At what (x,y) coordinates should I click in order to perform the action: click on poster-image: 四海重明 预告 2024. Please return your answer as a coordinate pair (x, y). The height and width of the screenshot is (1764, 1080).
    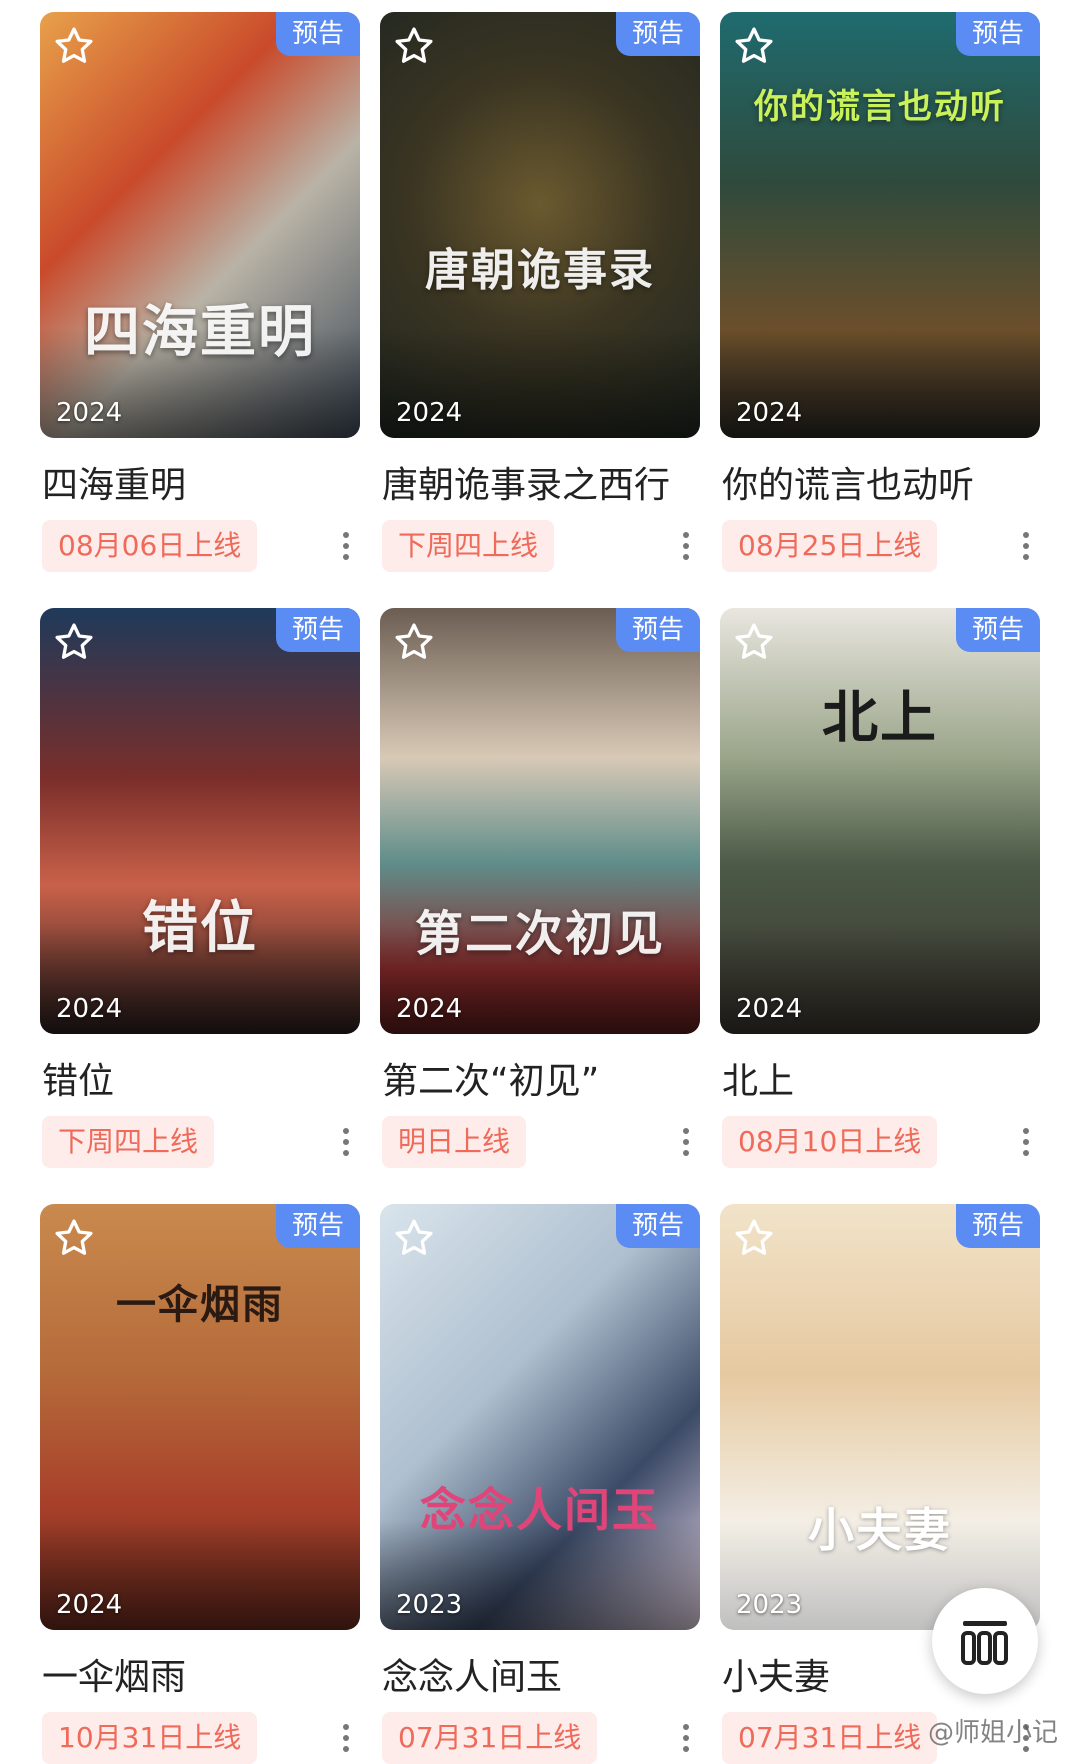
    Looking at the image, I should click on (200, 225).